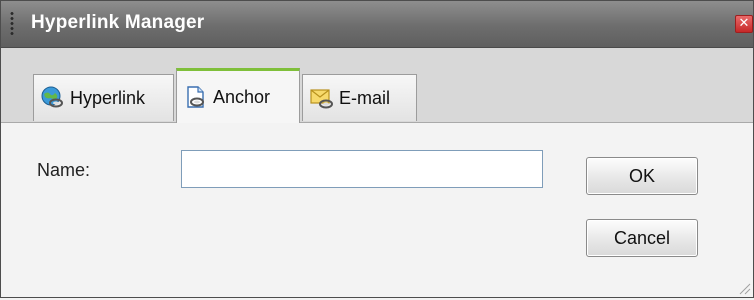 The height and width of the screenshot is (300, 754). I want to click on globe-link-icon, so click(53, 98).